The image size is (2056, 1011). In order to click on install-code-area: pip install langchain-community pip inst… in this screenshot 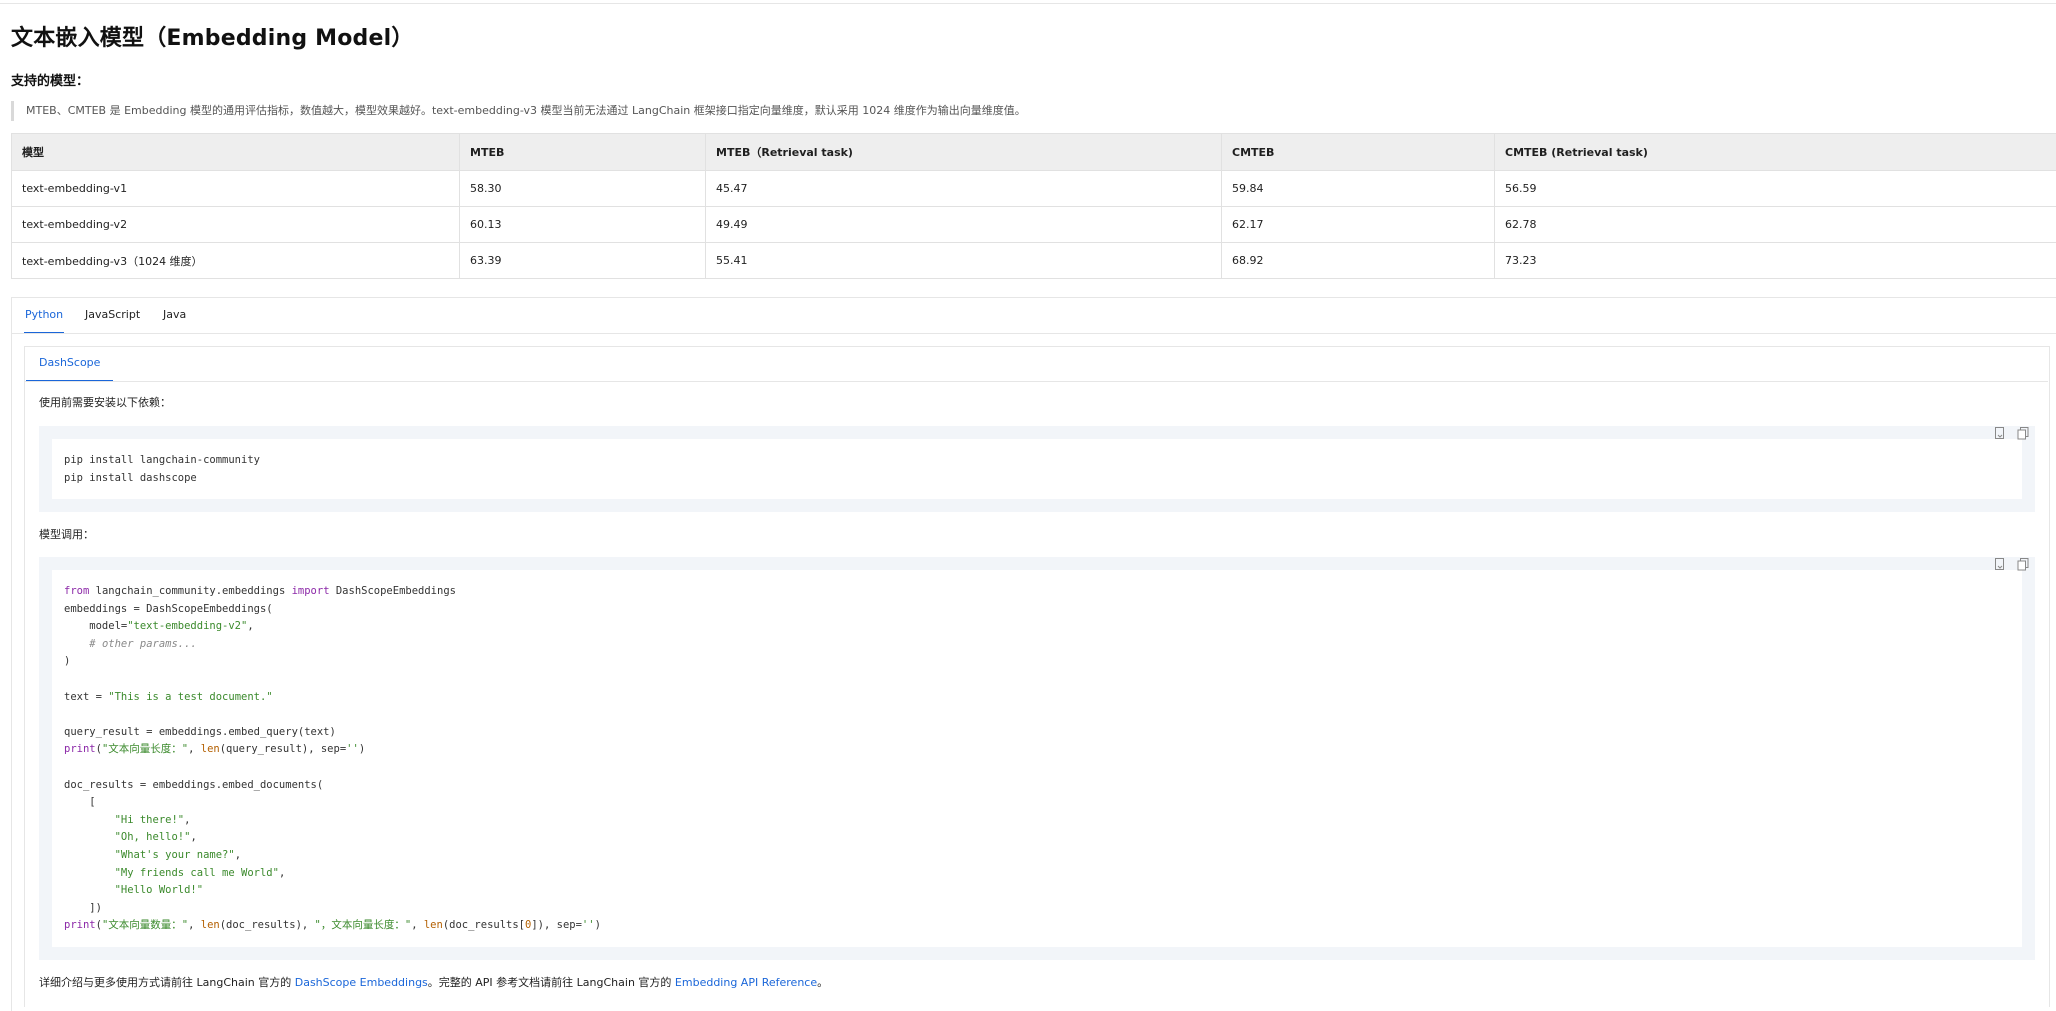, I will do `click(1037, 469)`.